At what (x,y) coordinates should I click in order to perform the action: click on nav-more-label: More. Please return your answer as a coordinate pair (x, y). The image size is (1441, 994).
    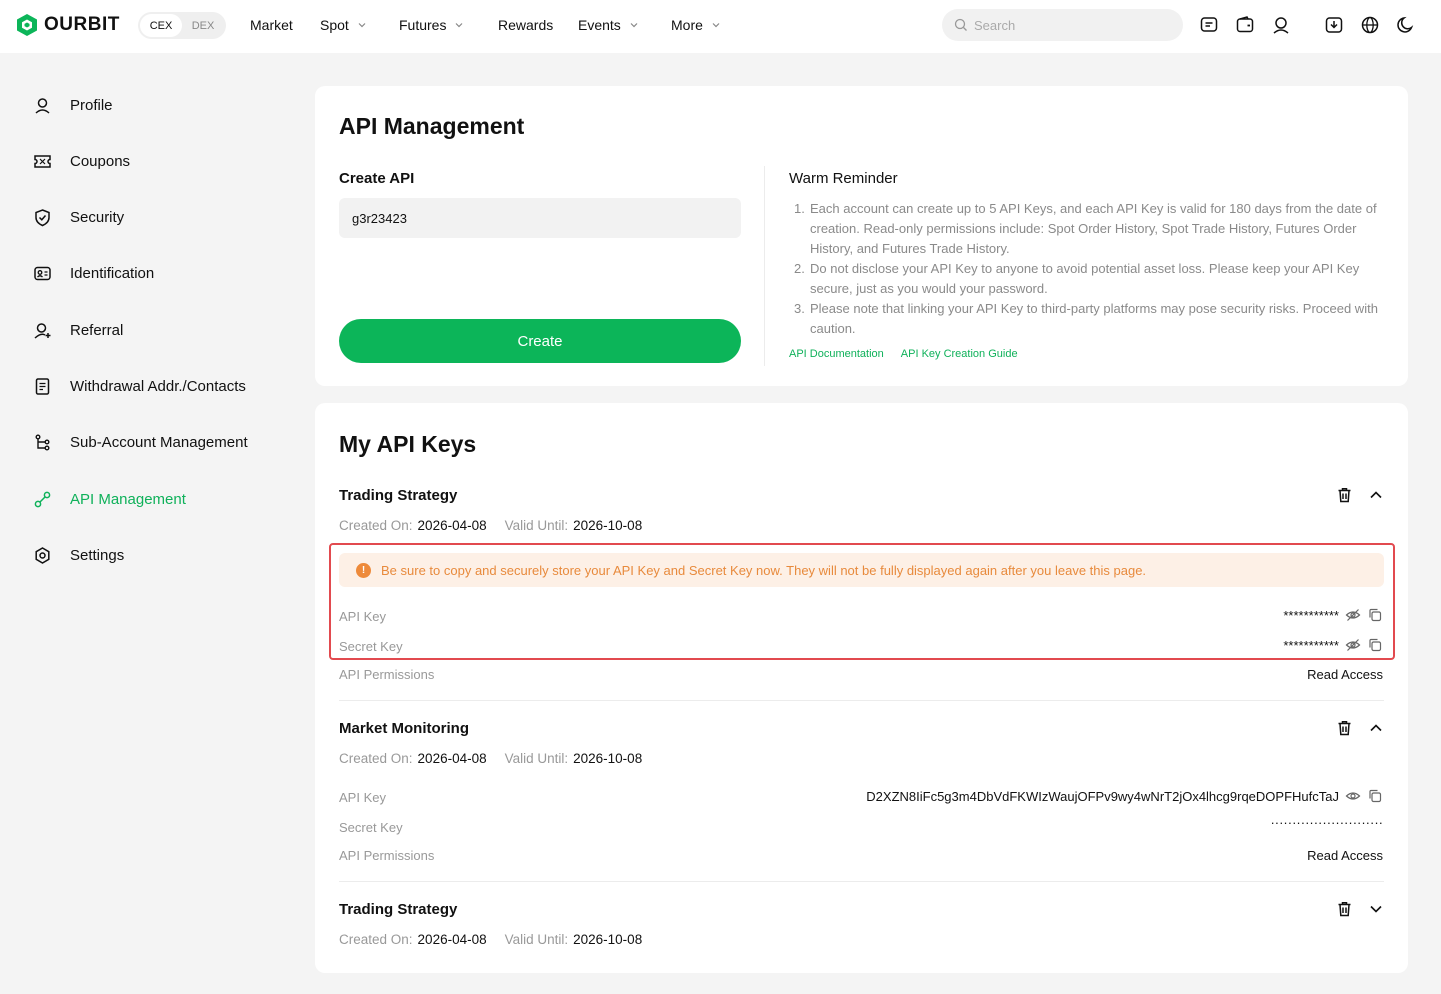
    Looking at the image, I should click on (687, 25).